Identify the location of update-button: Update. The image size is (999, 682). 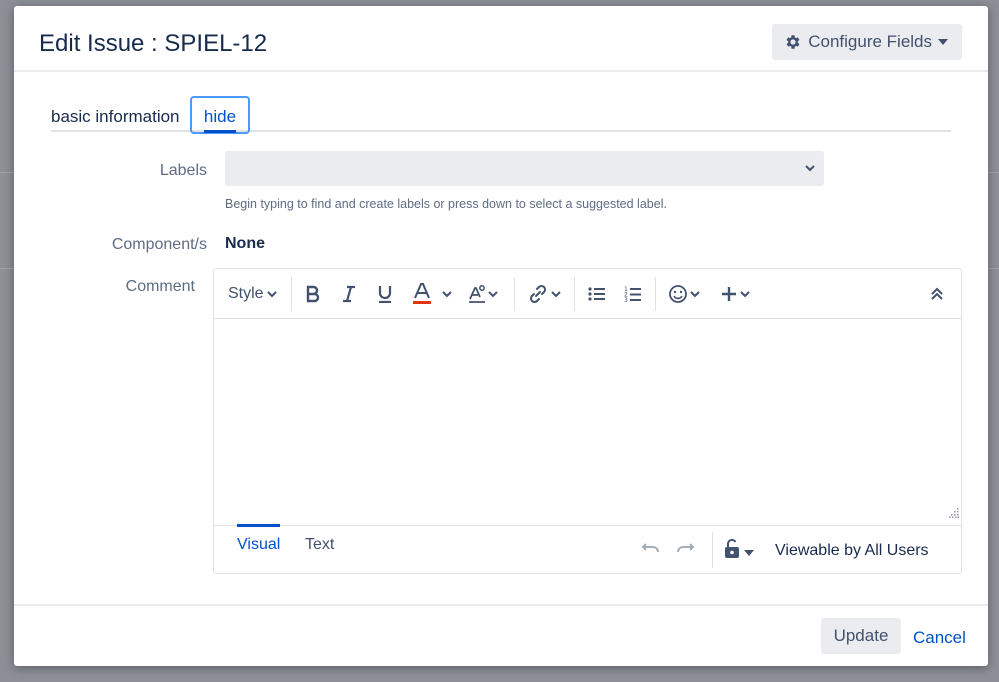
(861, 636).